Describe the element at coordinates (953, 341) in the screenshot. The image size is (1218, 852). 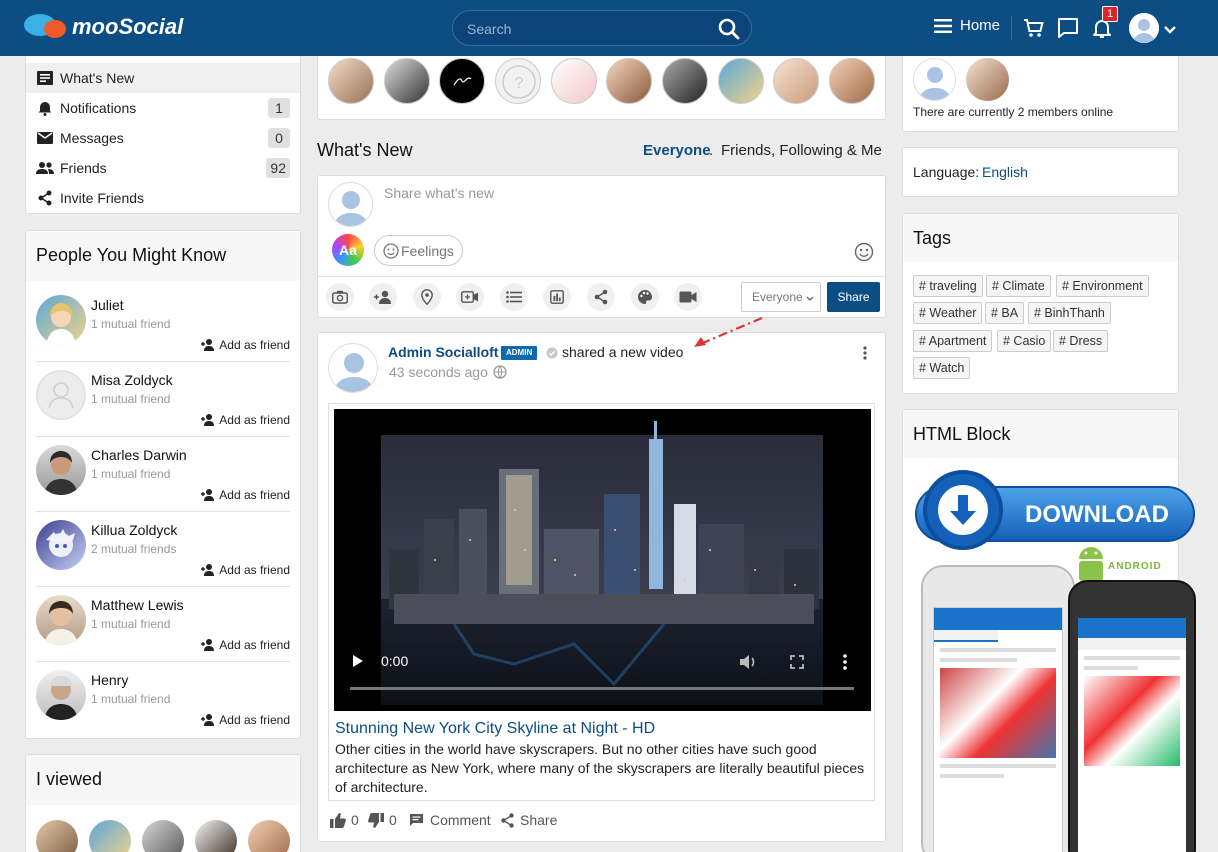
I see `tag-item: # Apartment` at that location.